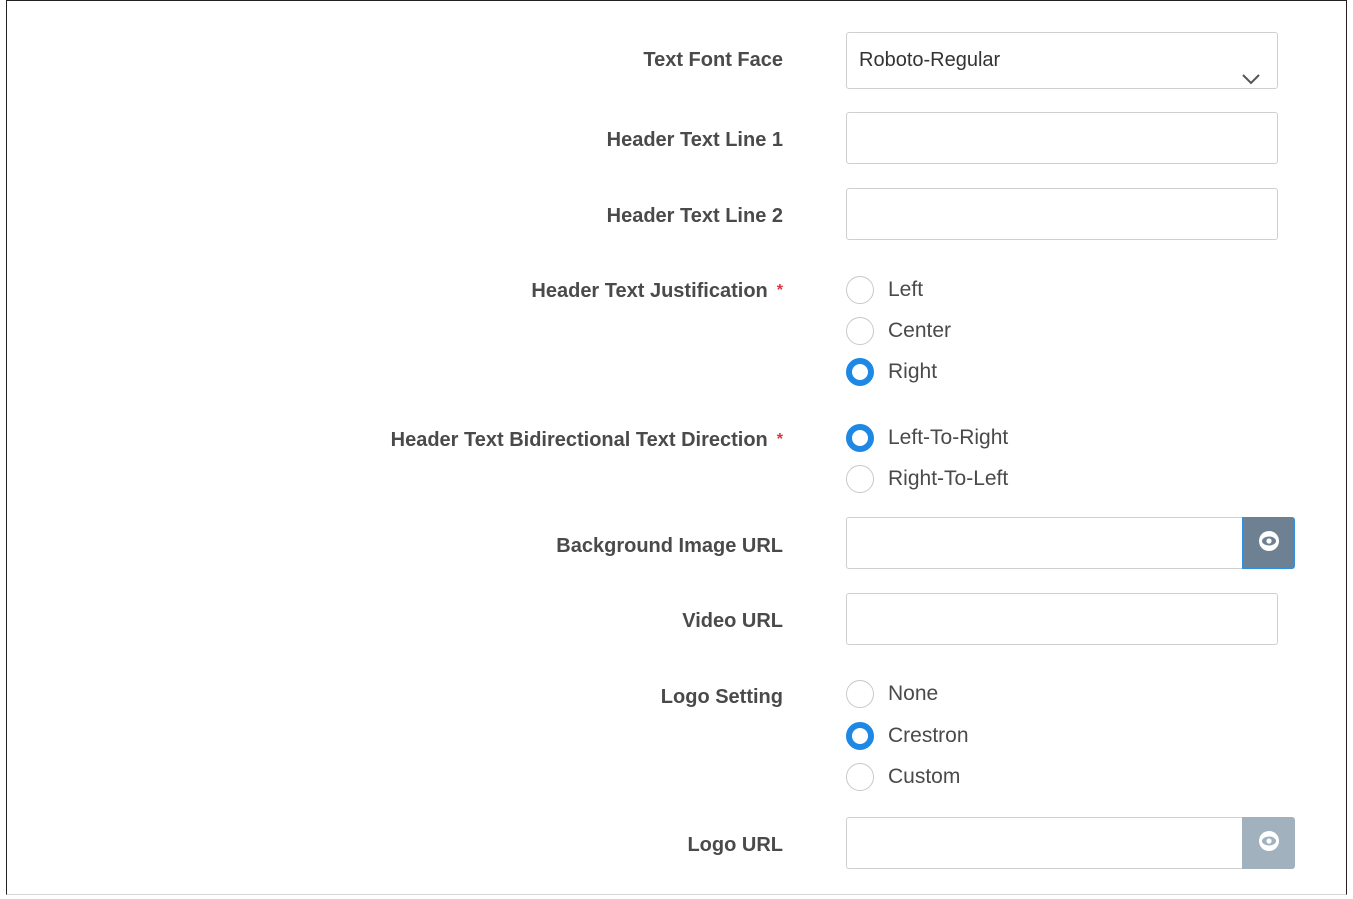 The height and width of the screenshot is (899, 1353). I want to click on background-url-group, so click(1071, 543).